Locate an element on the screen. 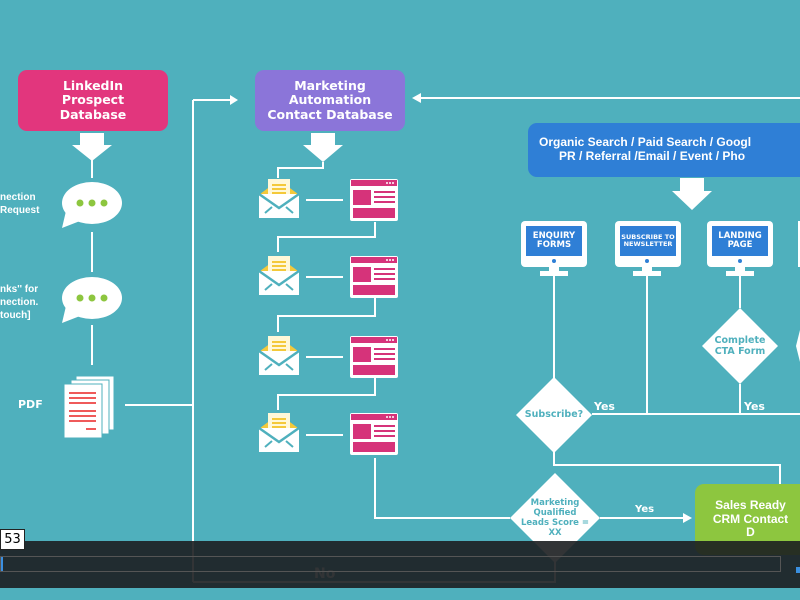 This screenshot has width=800, height=600. seek-progress is located at coordinates (2, 564).